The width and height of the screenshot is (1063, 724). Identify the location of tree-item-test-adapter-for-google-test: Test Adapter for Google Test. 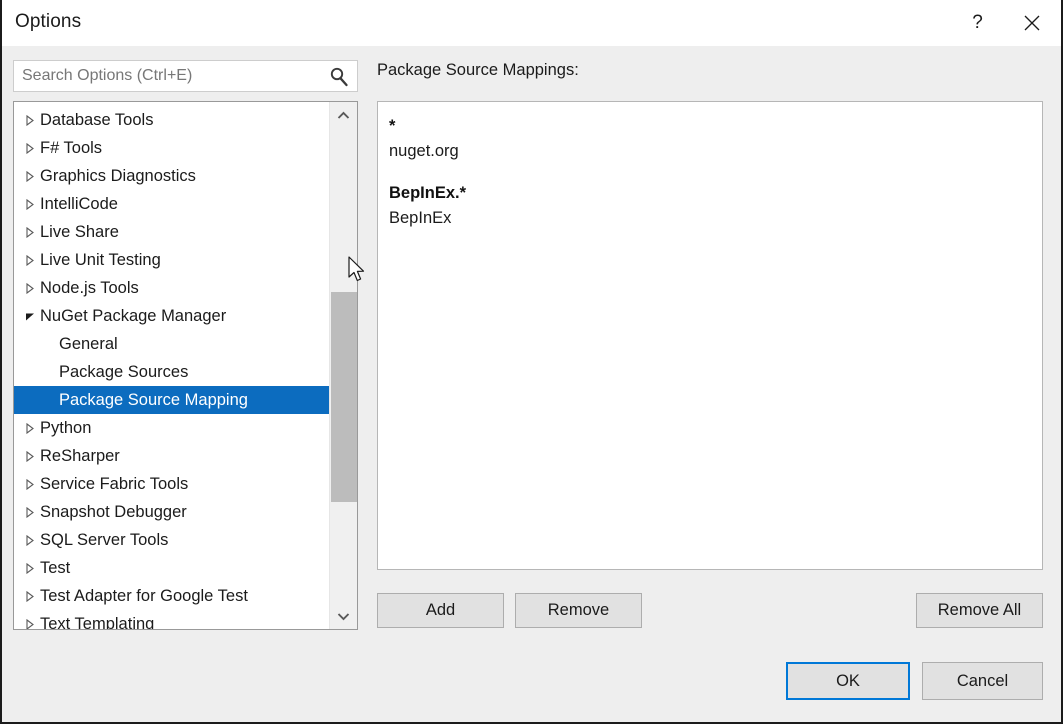
(172, 596).